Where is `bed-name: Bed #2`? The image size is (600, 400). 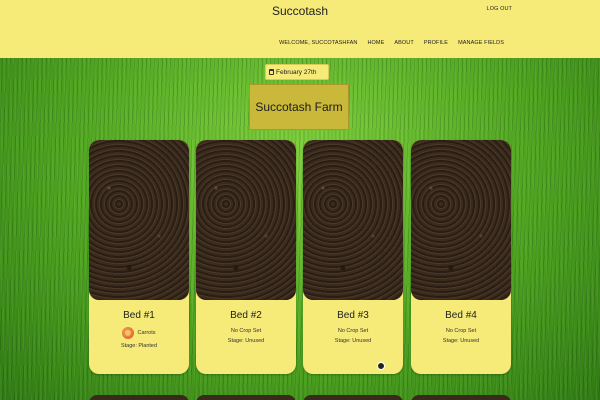
bed-name: Bed #2 is located at coordinates (246, 315).